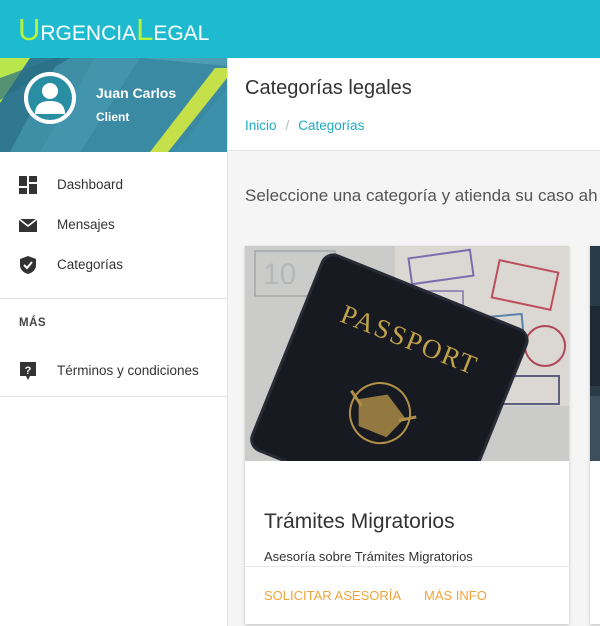  Describe the element at coordinates (136, 93) in the screenshot. I see `user-name: Juan Carlos` at that location.